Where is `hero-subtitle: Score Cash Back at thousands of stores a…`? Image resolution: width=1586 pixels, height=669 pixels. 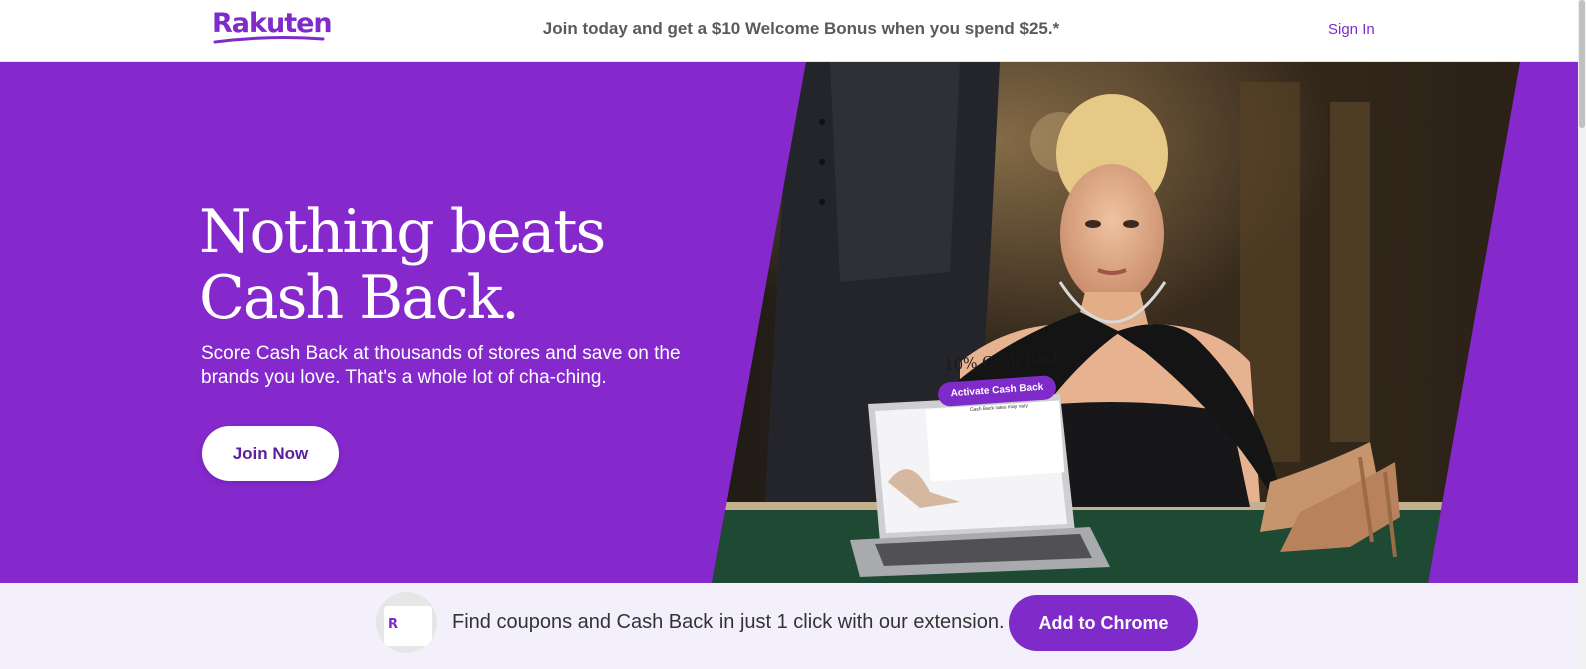
hero-subtitle: Score Cash Back at thousands of stores a… is located at coordinates (441, 365).